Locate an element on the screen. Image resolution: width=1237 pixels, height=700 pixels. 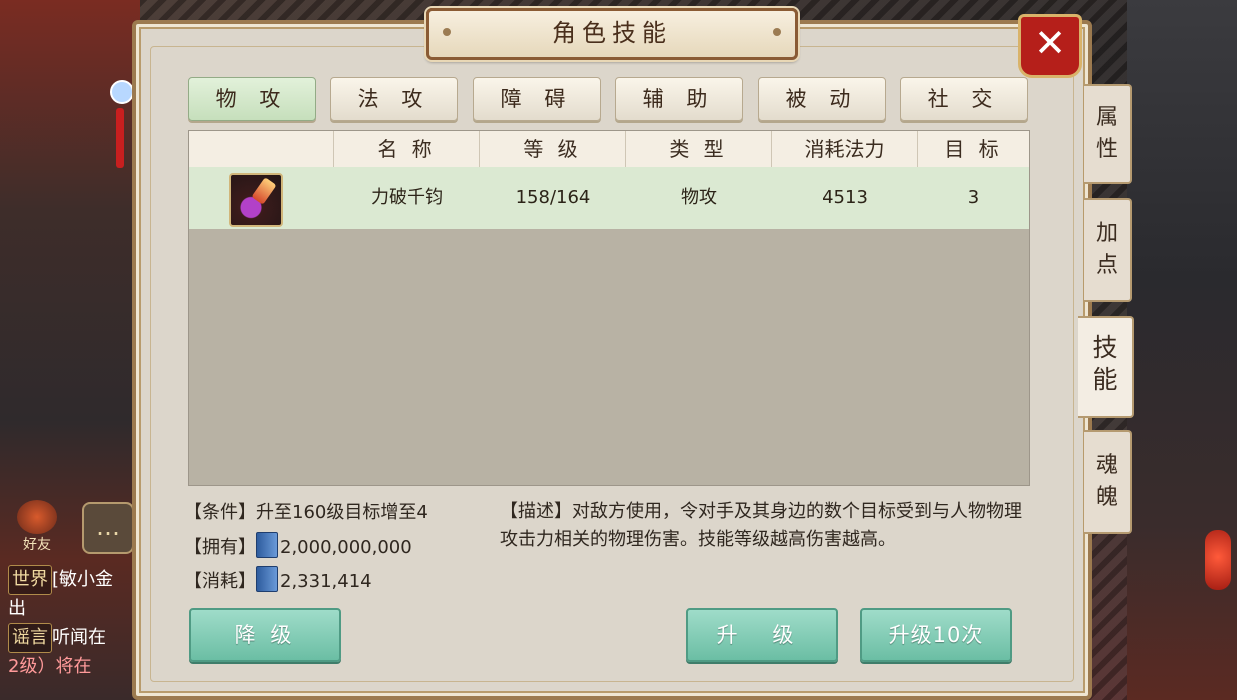
column-header-targets: 目 标 is located at coordinates (973, 149).